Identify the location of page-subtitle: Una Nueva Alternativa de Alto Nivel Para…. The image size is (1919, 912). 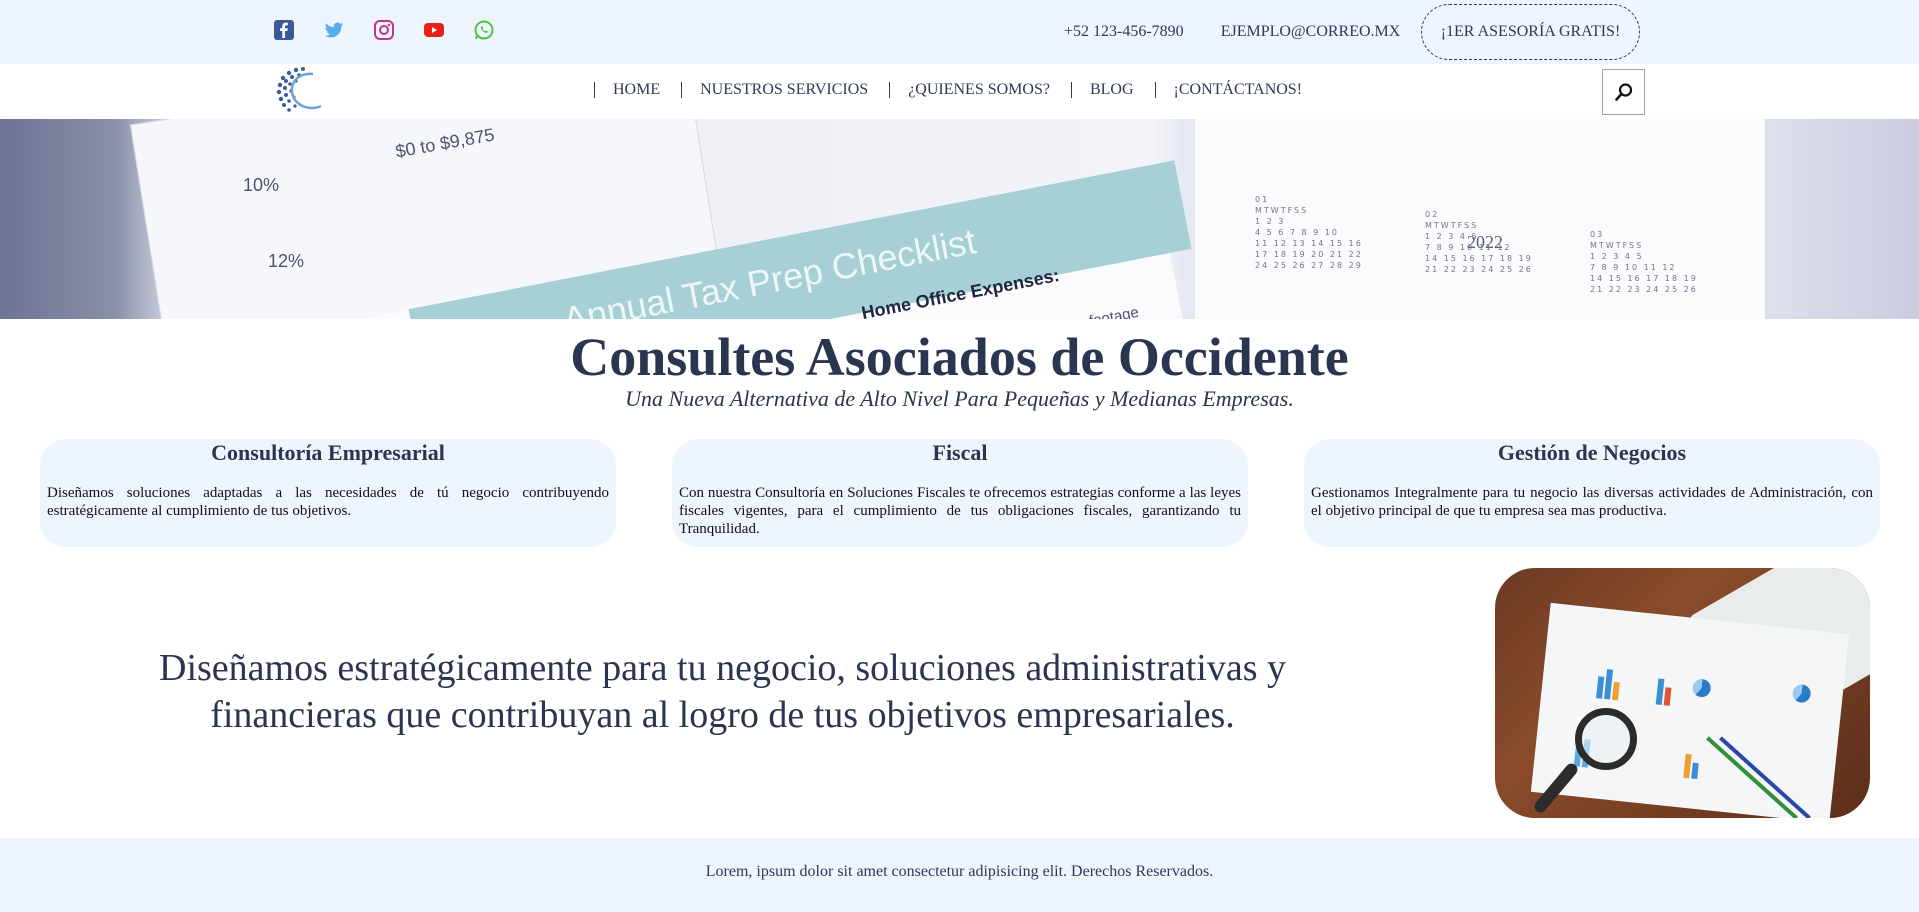
(959, 398).